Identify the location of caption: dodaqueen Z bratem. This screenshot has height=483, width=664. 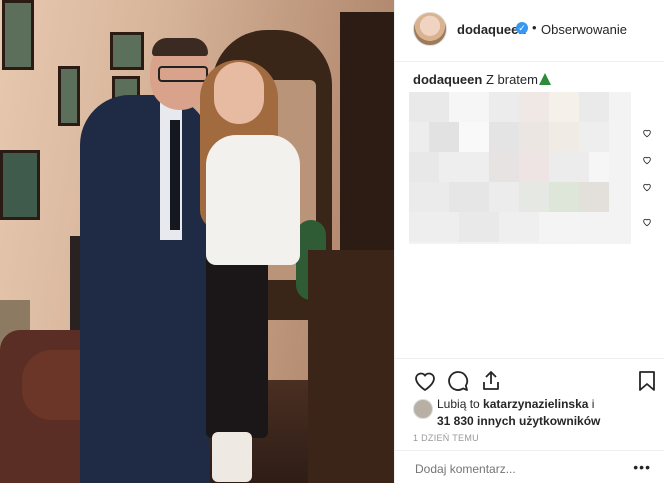
(482, 79).